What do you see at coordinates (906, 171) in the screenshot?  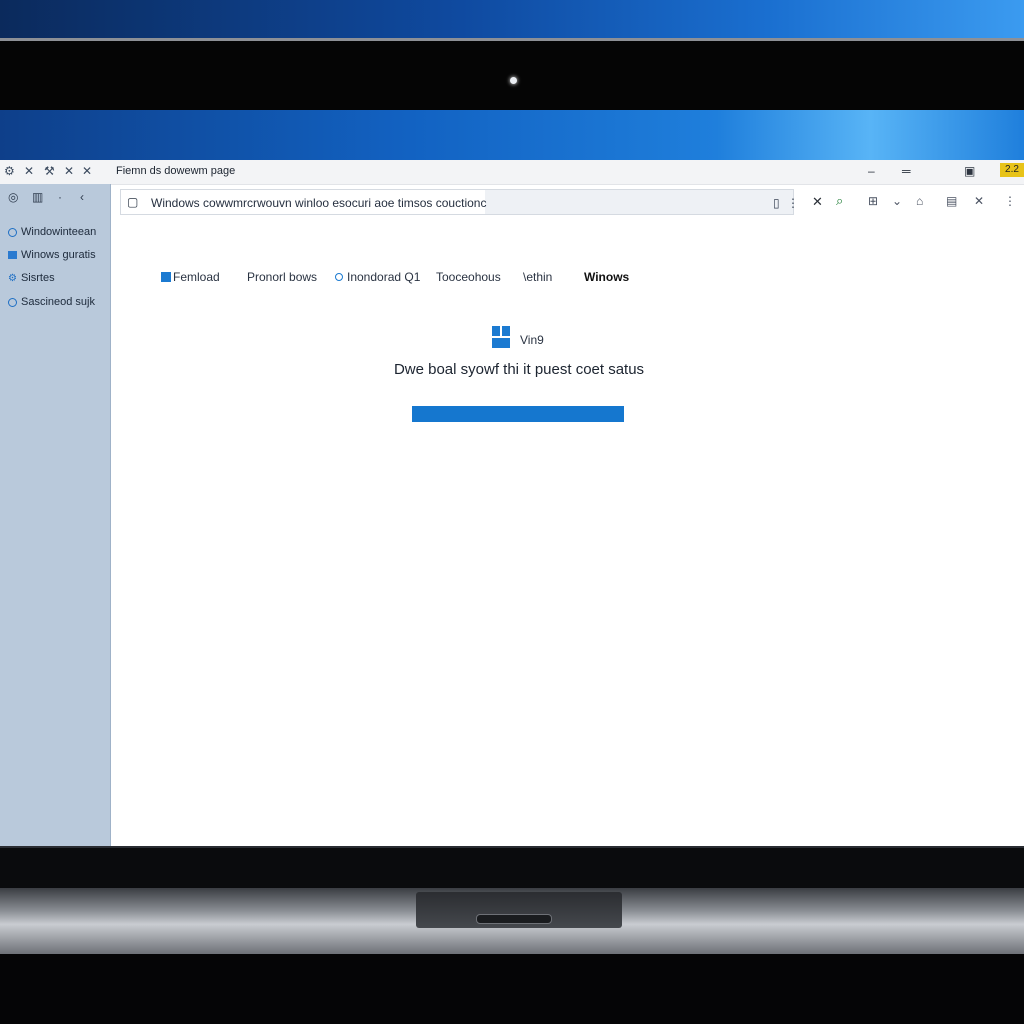 I see `restore-icon: ═` at bounding box center [906, 171].